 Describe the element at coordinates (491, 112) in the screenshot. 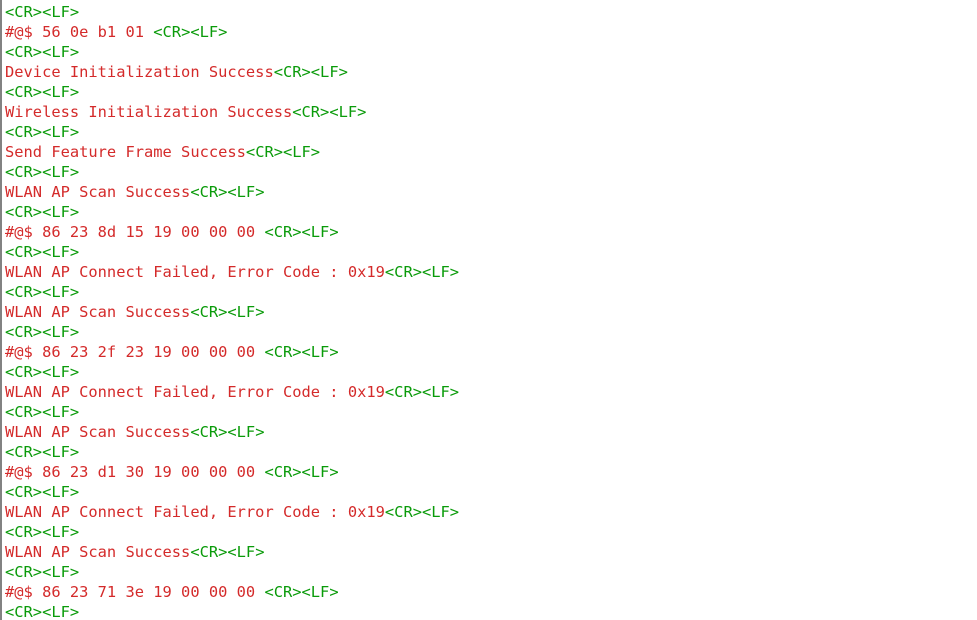

I see `log-line: Wireless Initialization Success<CR><LF>` at that location.